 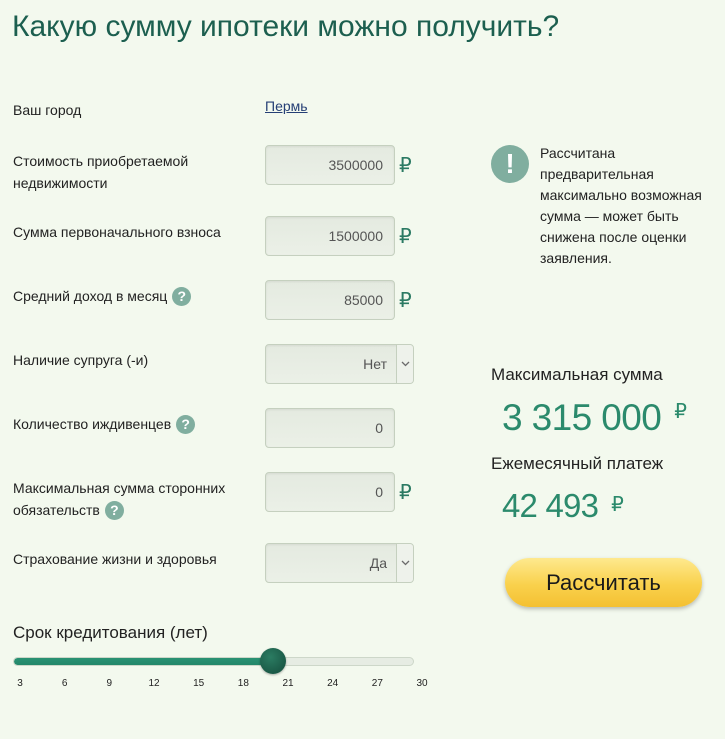 What do you see at coordinates (243, 683) in the screenshot?
I see `slider-tick-label: 18` at bounding box center [243, 683].